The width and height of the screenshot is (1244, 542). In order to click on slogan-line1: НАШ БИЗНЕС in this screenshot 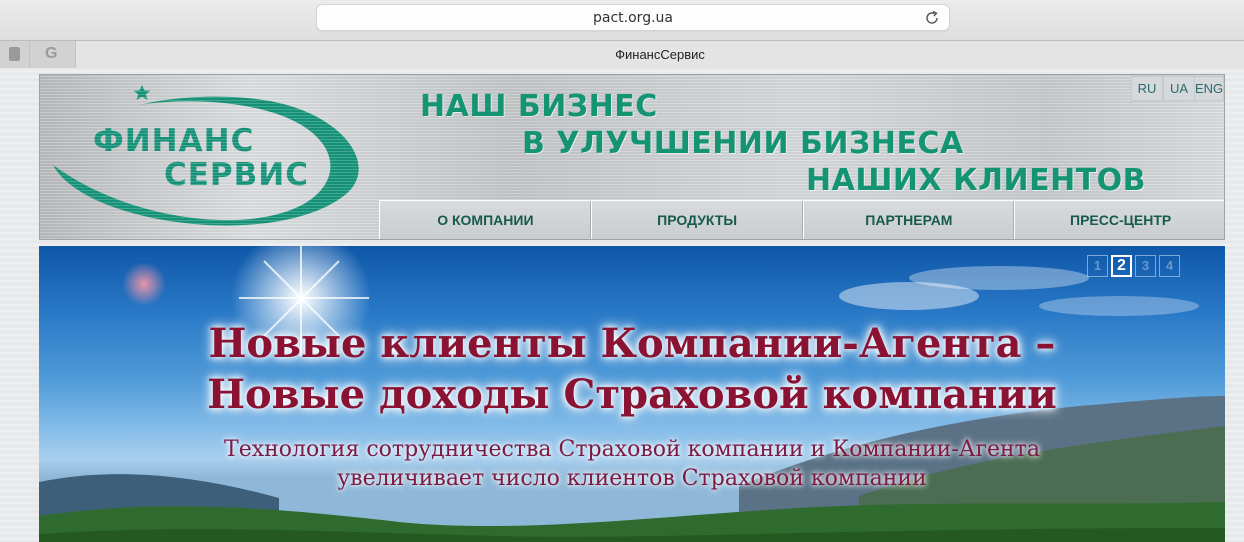, I will do `click(539, 106)`.